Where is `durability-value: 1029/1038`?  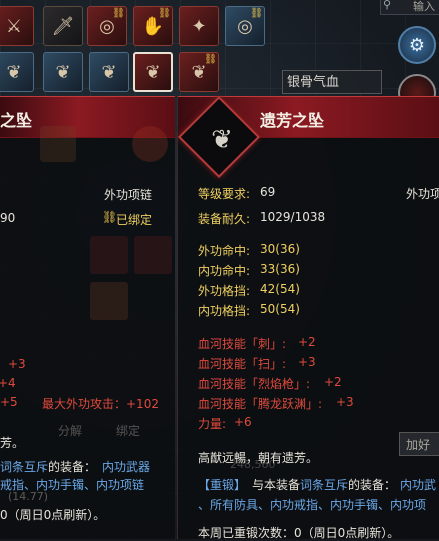
durability-value: 1029/1038 is located at coordinates (293, 217).